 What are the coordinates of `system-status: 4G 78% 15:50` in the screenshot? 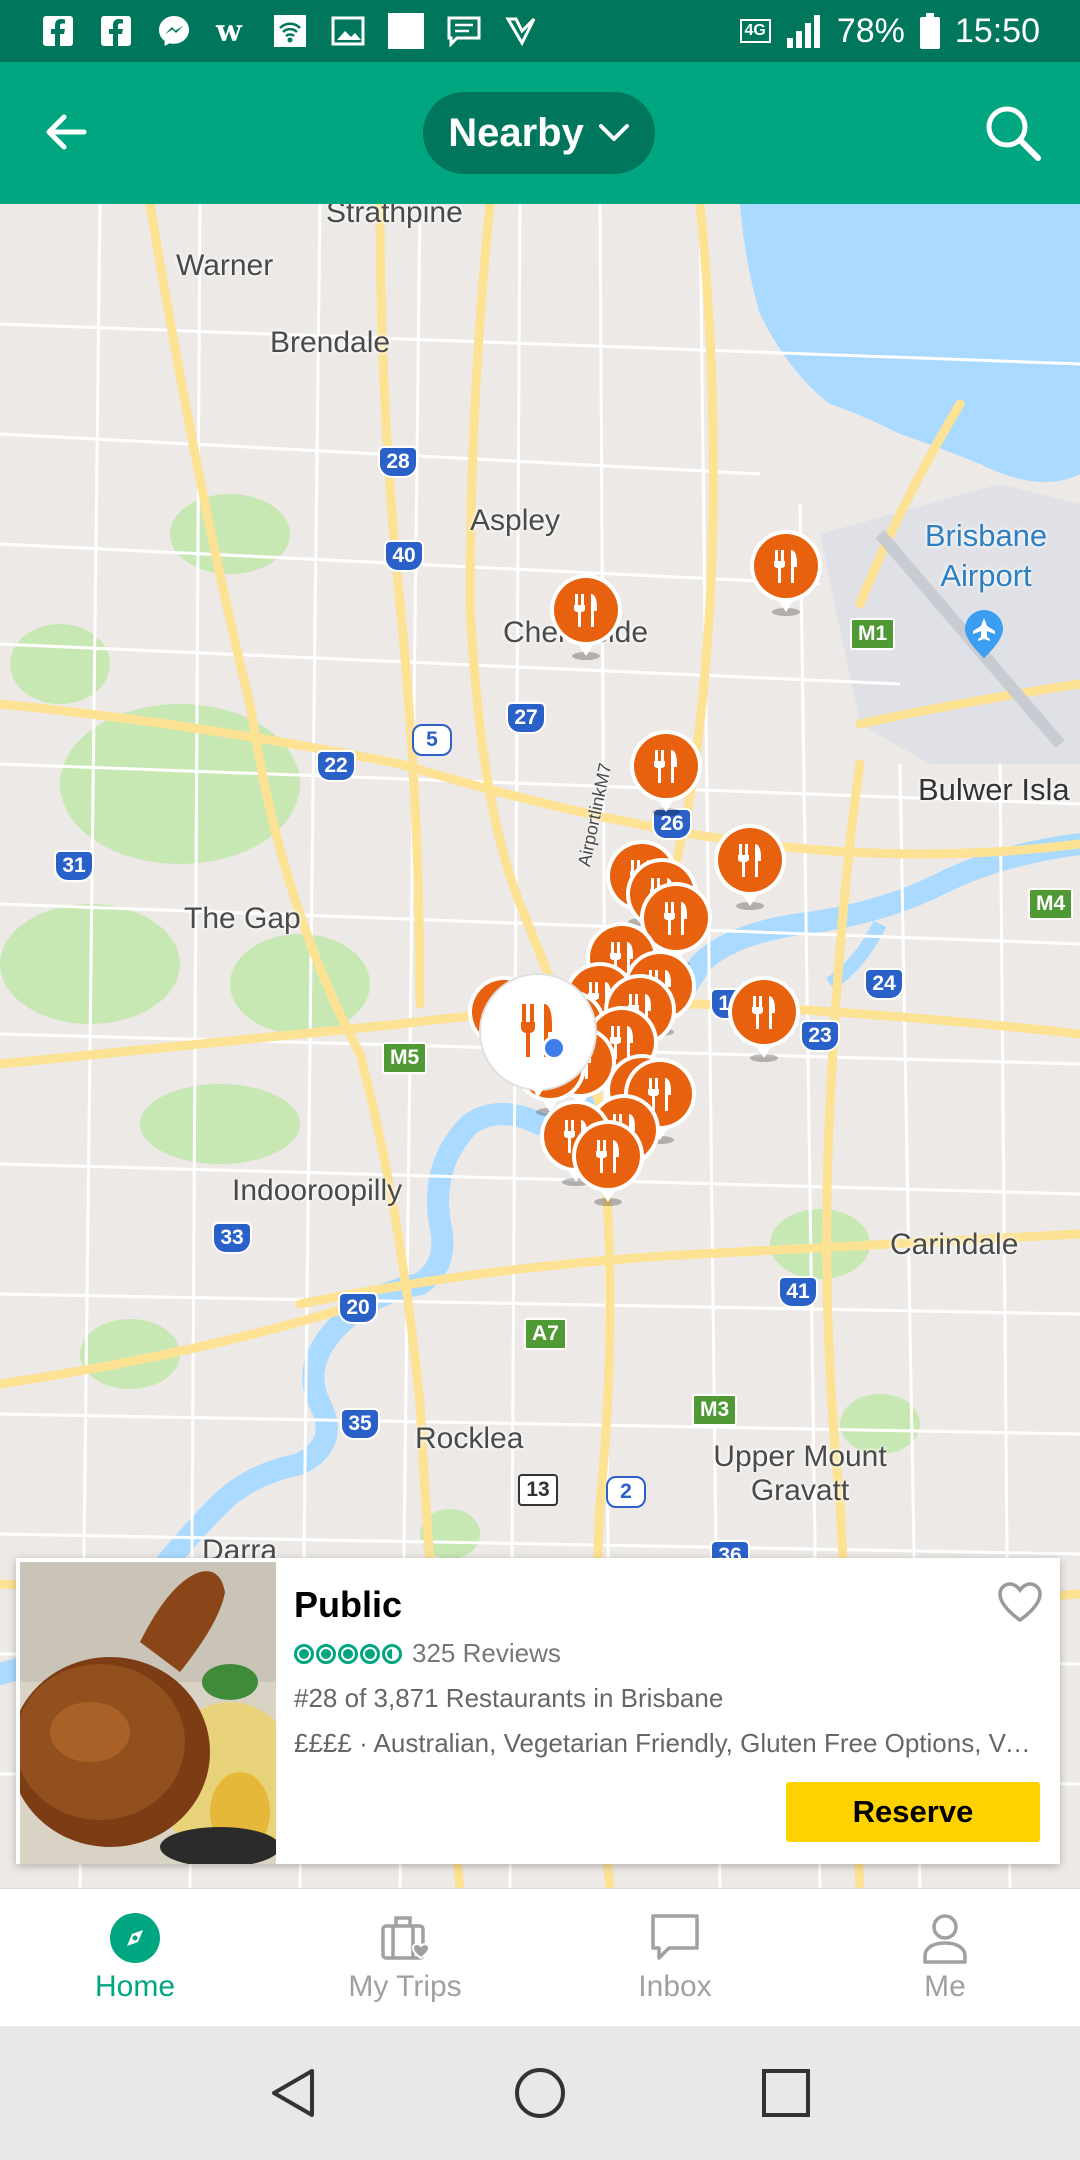 It's located at (889, 31).